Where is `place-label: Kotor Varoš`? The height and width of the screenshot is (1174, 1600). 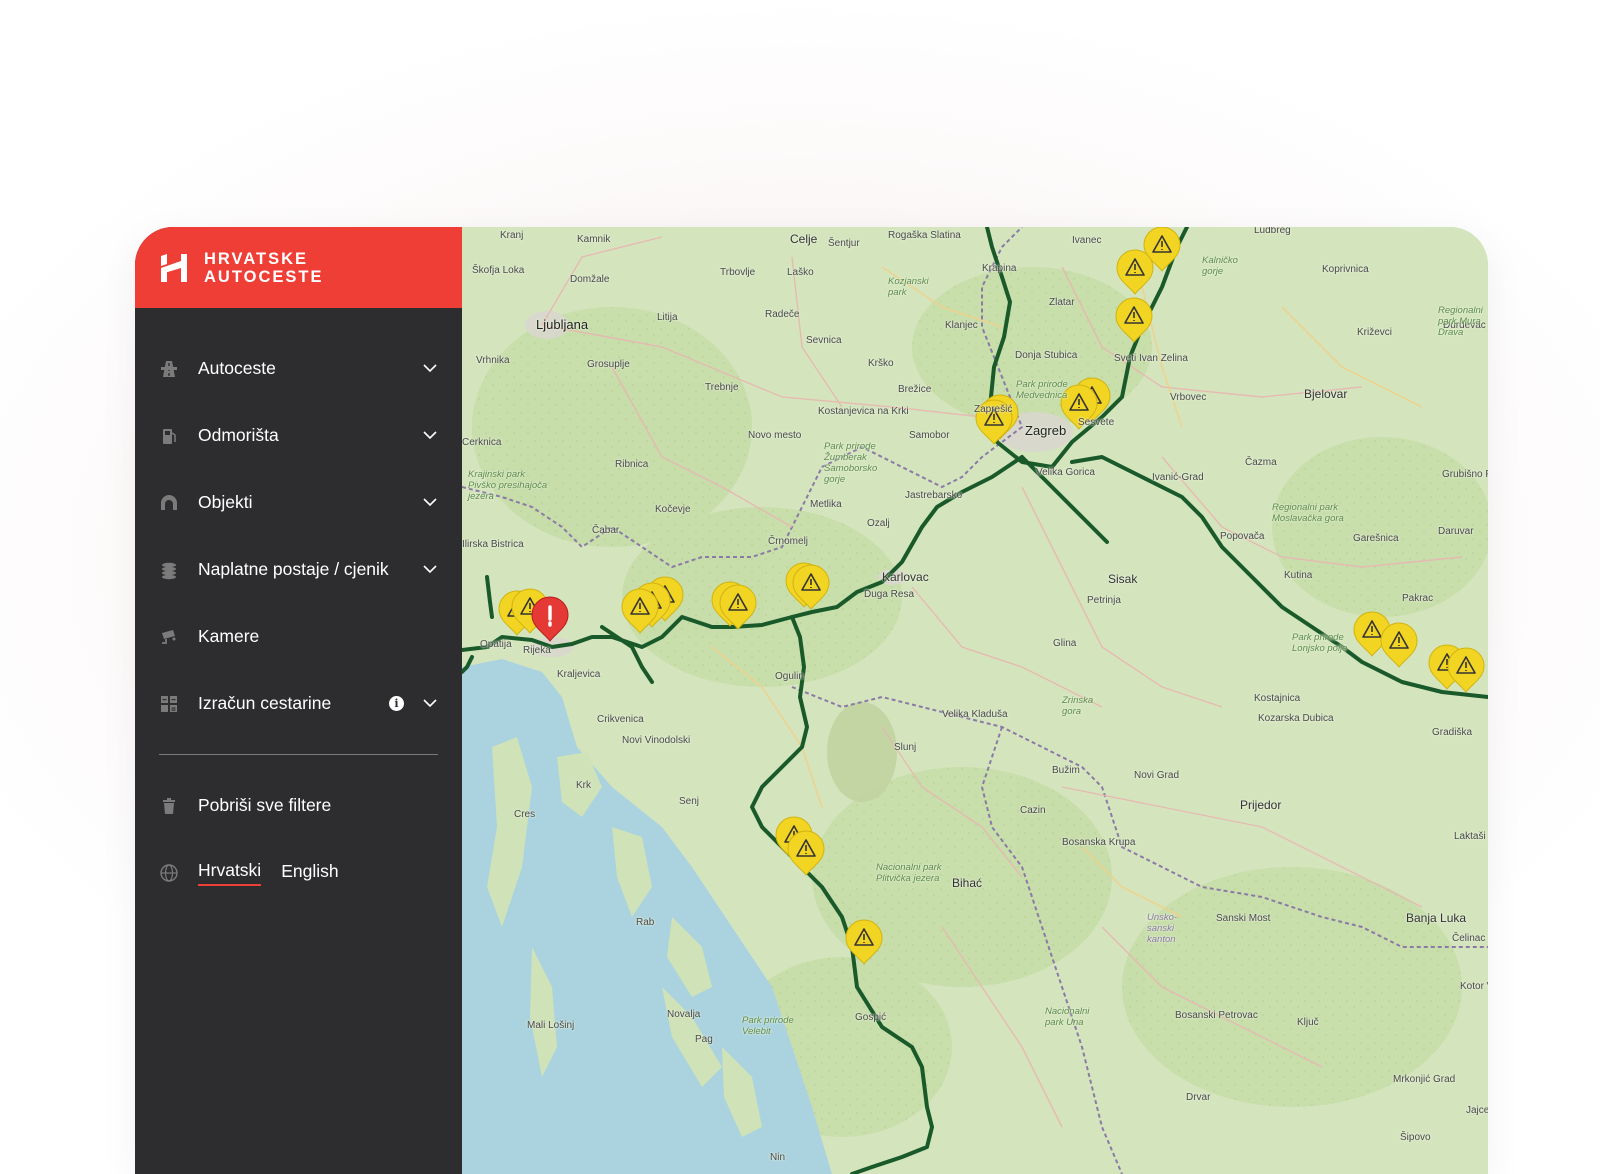 place-label: Kotor Varoš is located at coordinates (1474, 986).